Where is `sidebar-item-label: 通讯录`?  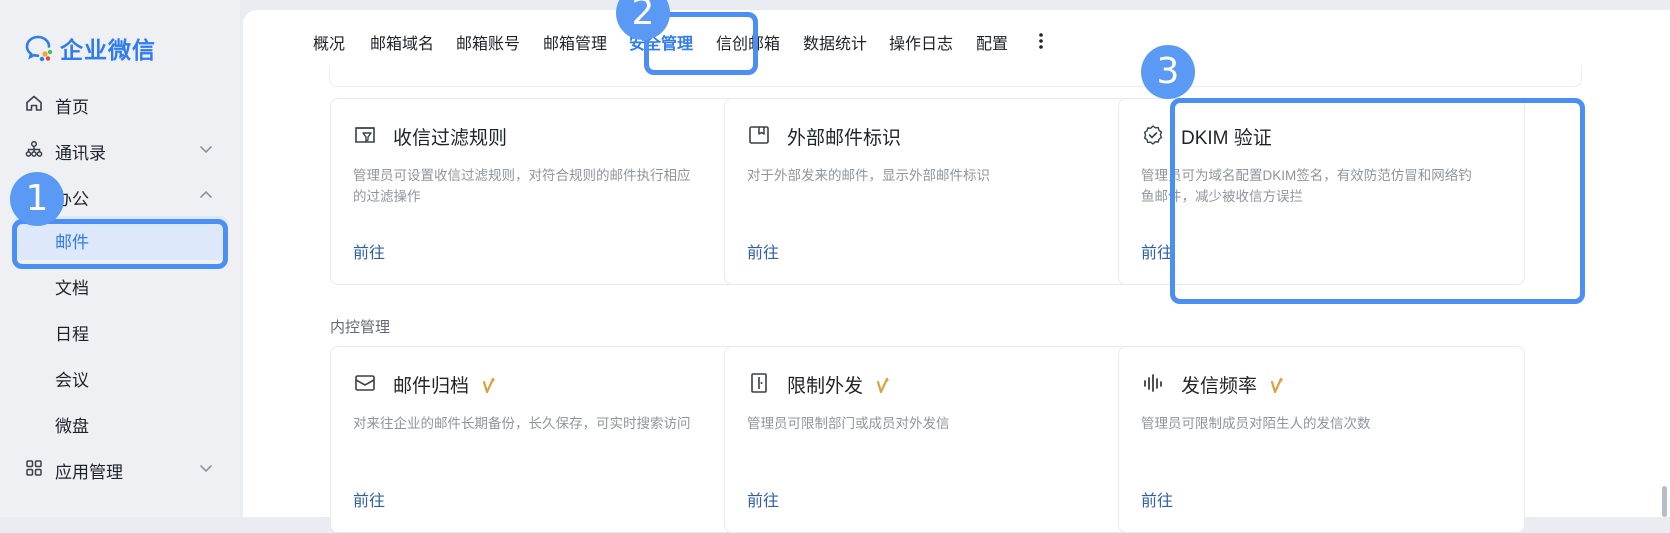
sidebar-item-label: 通讯录 is located at coordinates (80, 153).